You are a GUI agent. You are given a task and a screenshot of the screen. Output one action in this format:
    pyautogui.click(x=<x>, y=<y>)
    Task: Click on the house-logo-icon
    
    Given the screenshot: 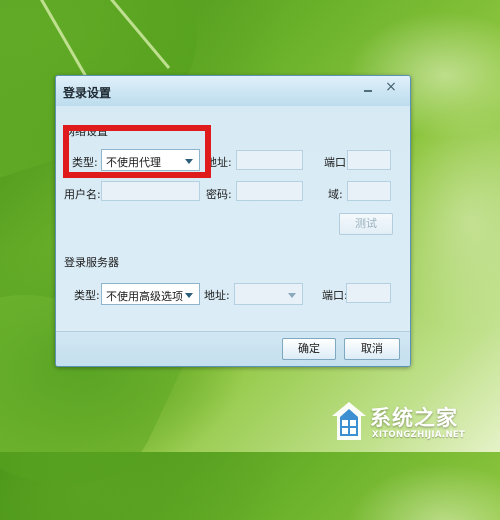 What is the action you would take?
    pyautogui.click(x=349, y=421)
    